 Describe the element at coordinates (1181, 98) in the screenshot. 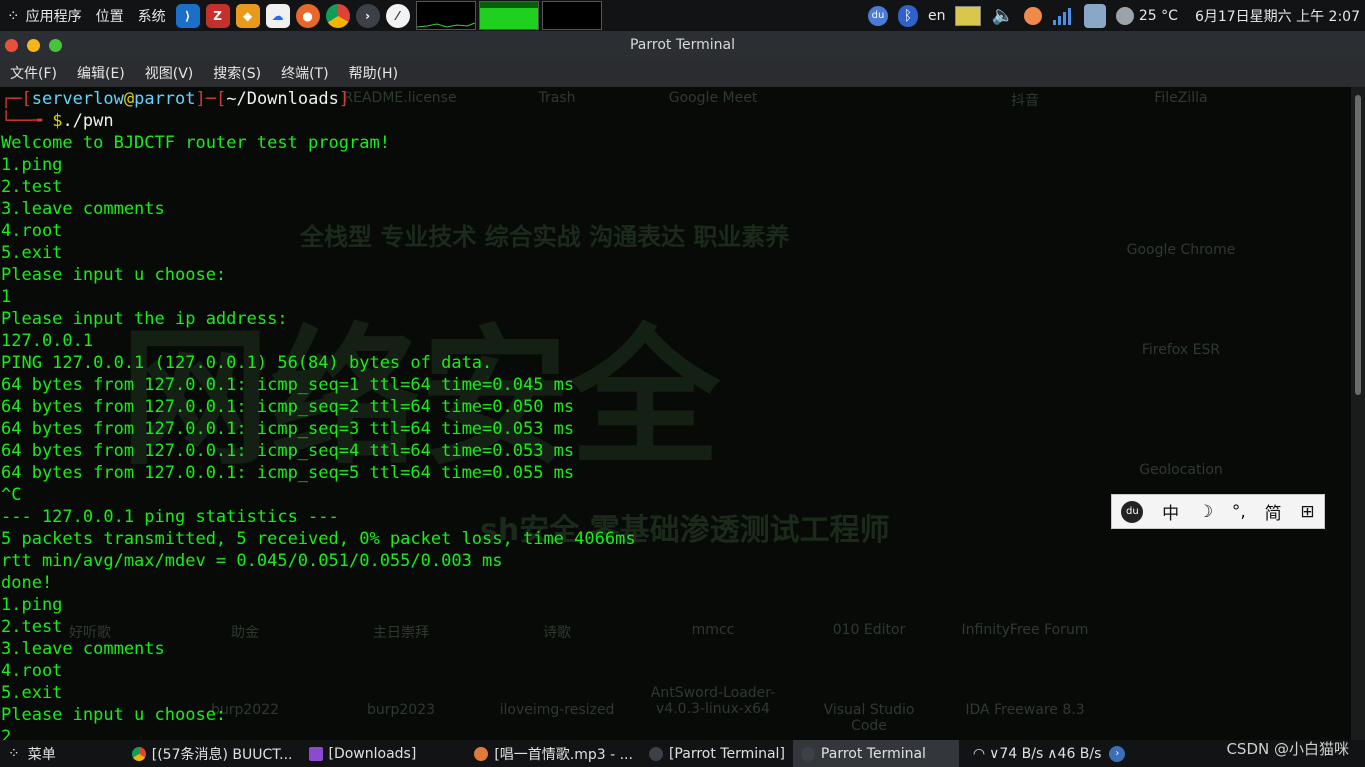

I see `desktop-icon-filezilla: FileZilla` at that location.